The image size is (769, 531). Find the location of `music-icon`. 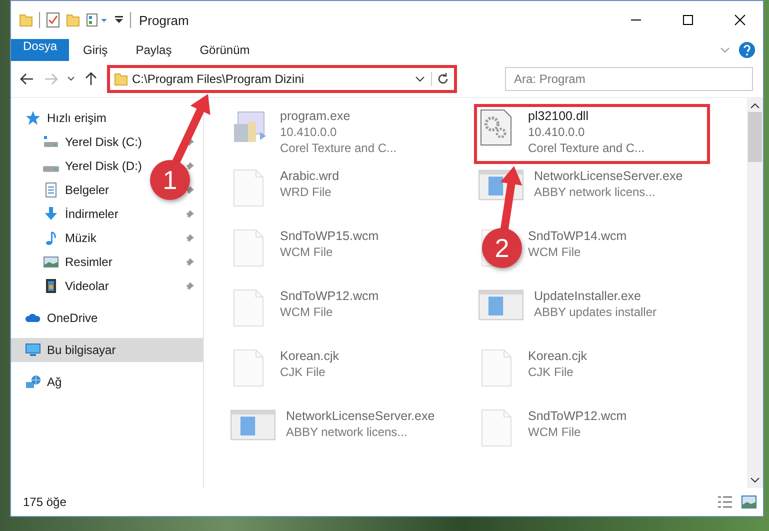

music-icon is located at coordinates (51, 238).